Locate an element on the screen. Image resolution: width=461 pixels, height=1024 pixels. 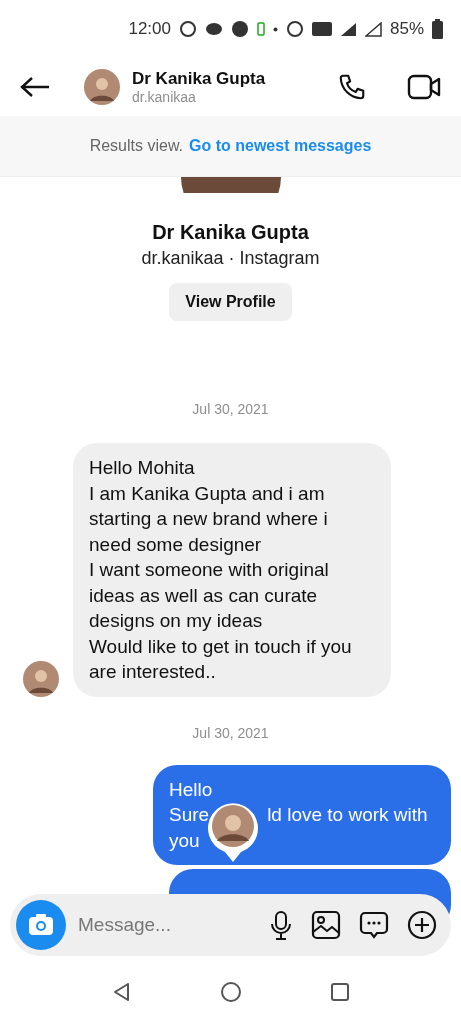
signal-icon is located at coordinates (348, 29).